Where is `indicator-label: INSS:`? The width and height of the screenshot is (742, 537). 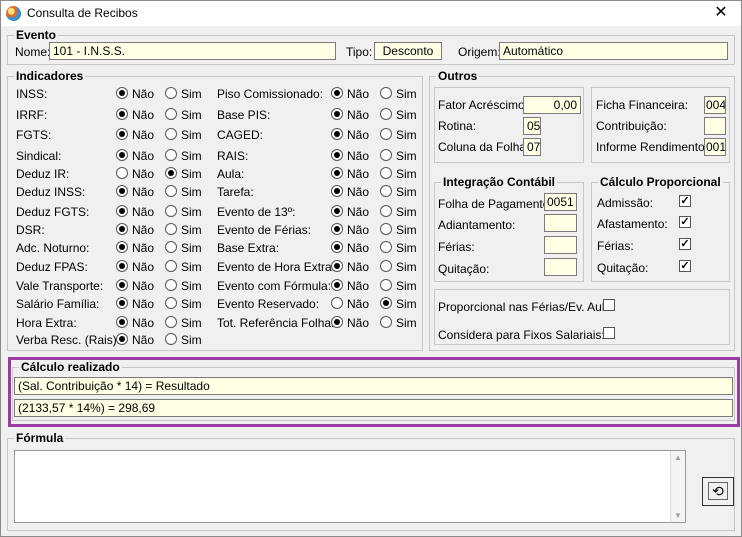 indicator-label: INSS: is located at coordinates (32, 94).